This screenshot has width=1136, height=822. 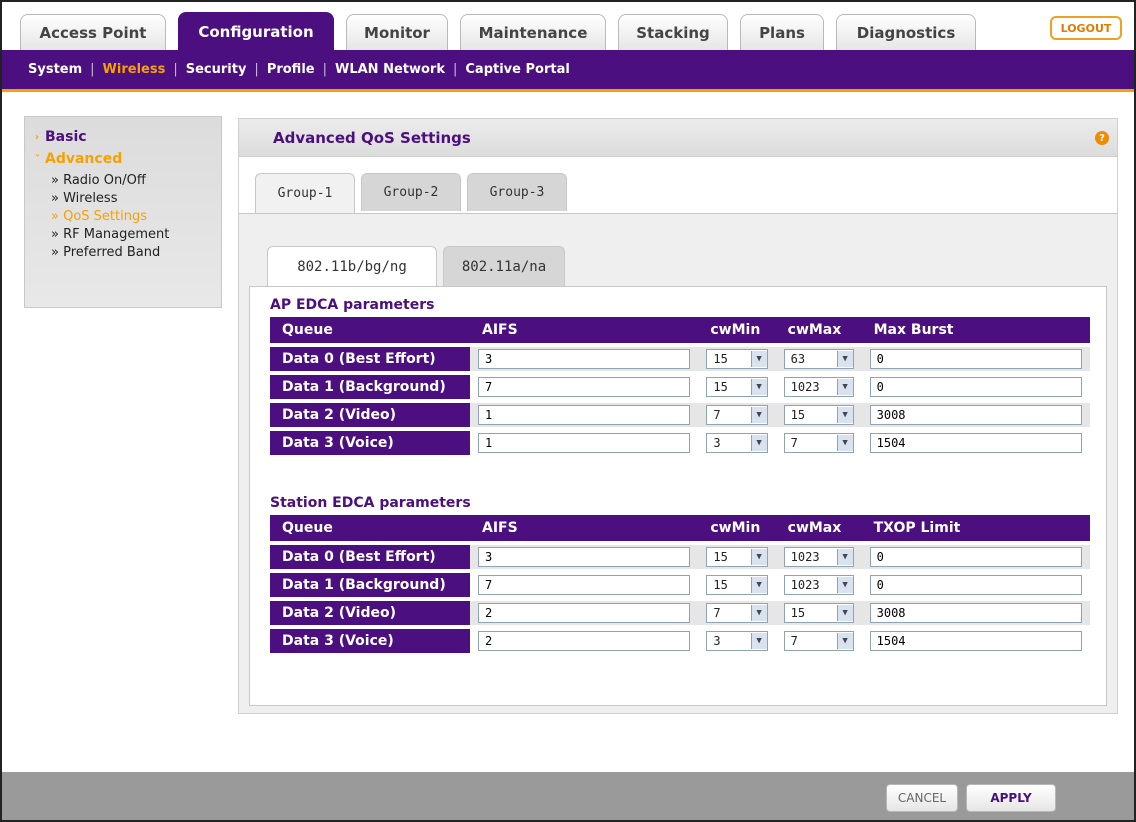 I want to click on sidebar-item-qos-settings: » QoS Settings, so click(x=123, y=216).